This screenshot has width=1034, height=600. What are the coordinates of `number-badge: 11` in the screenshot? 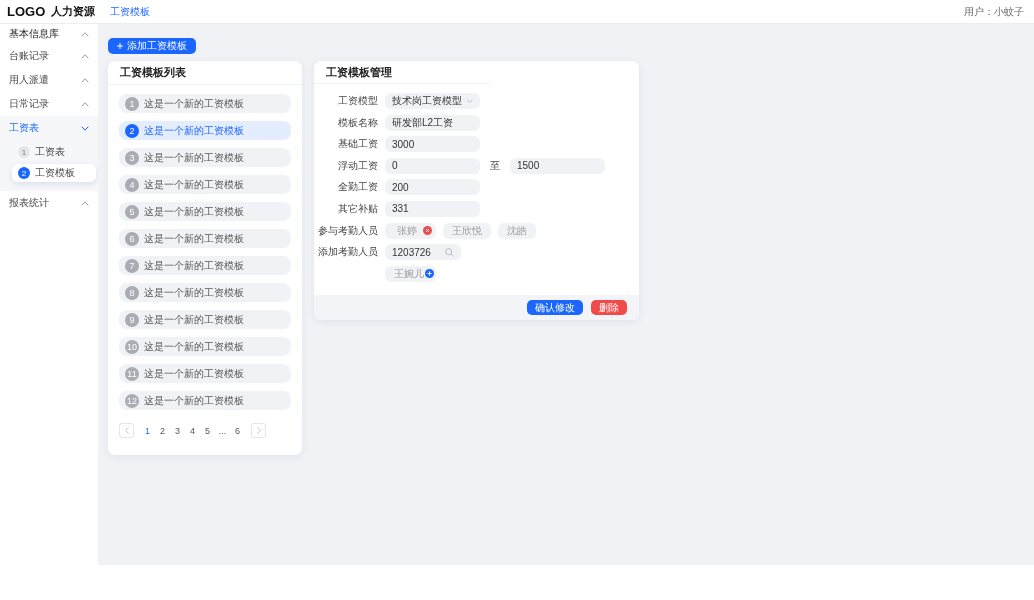 It's located at (132, 373).